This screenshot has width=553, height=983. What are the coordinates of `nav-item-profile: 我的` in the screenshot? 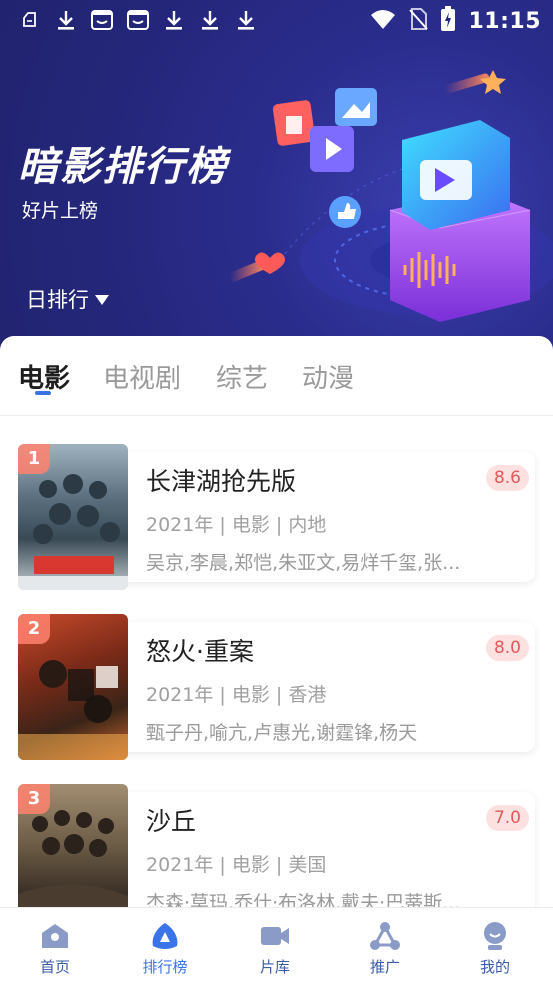 It's located at (495, 945).